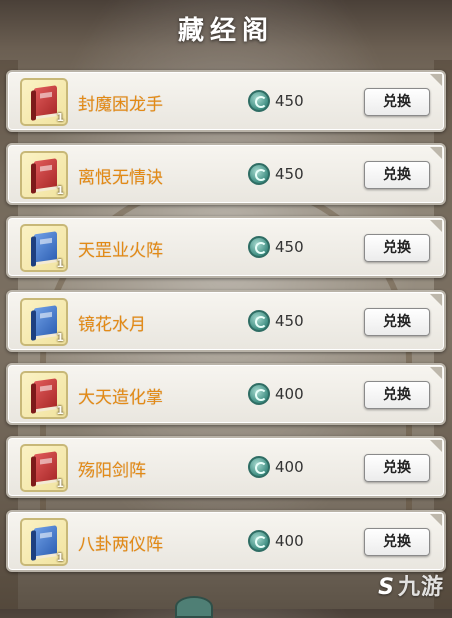 Image resolution: width=452 pixels, height=618 pixels. I want to click on list-item: 1 八卦两仪阵 400 兑换, so click(226, 541).